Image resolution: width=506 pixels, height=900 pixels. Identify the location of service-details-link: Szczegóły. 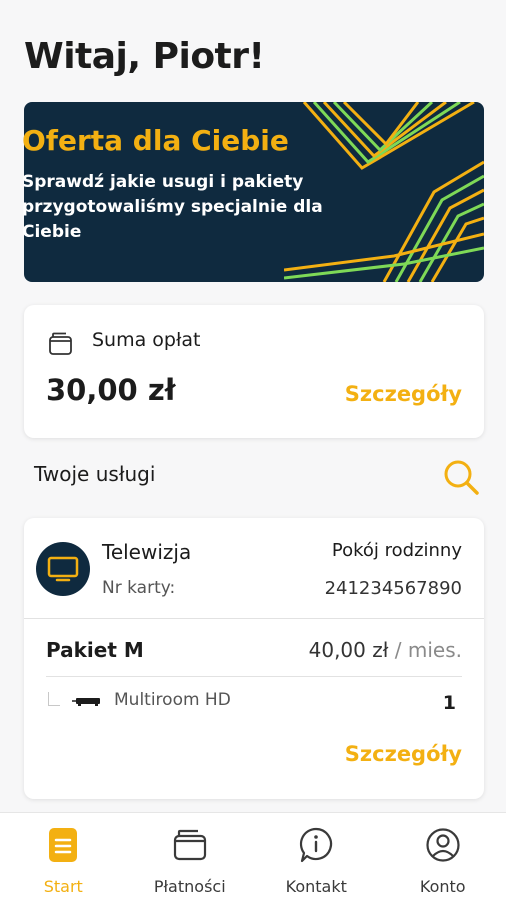
(403, 754).